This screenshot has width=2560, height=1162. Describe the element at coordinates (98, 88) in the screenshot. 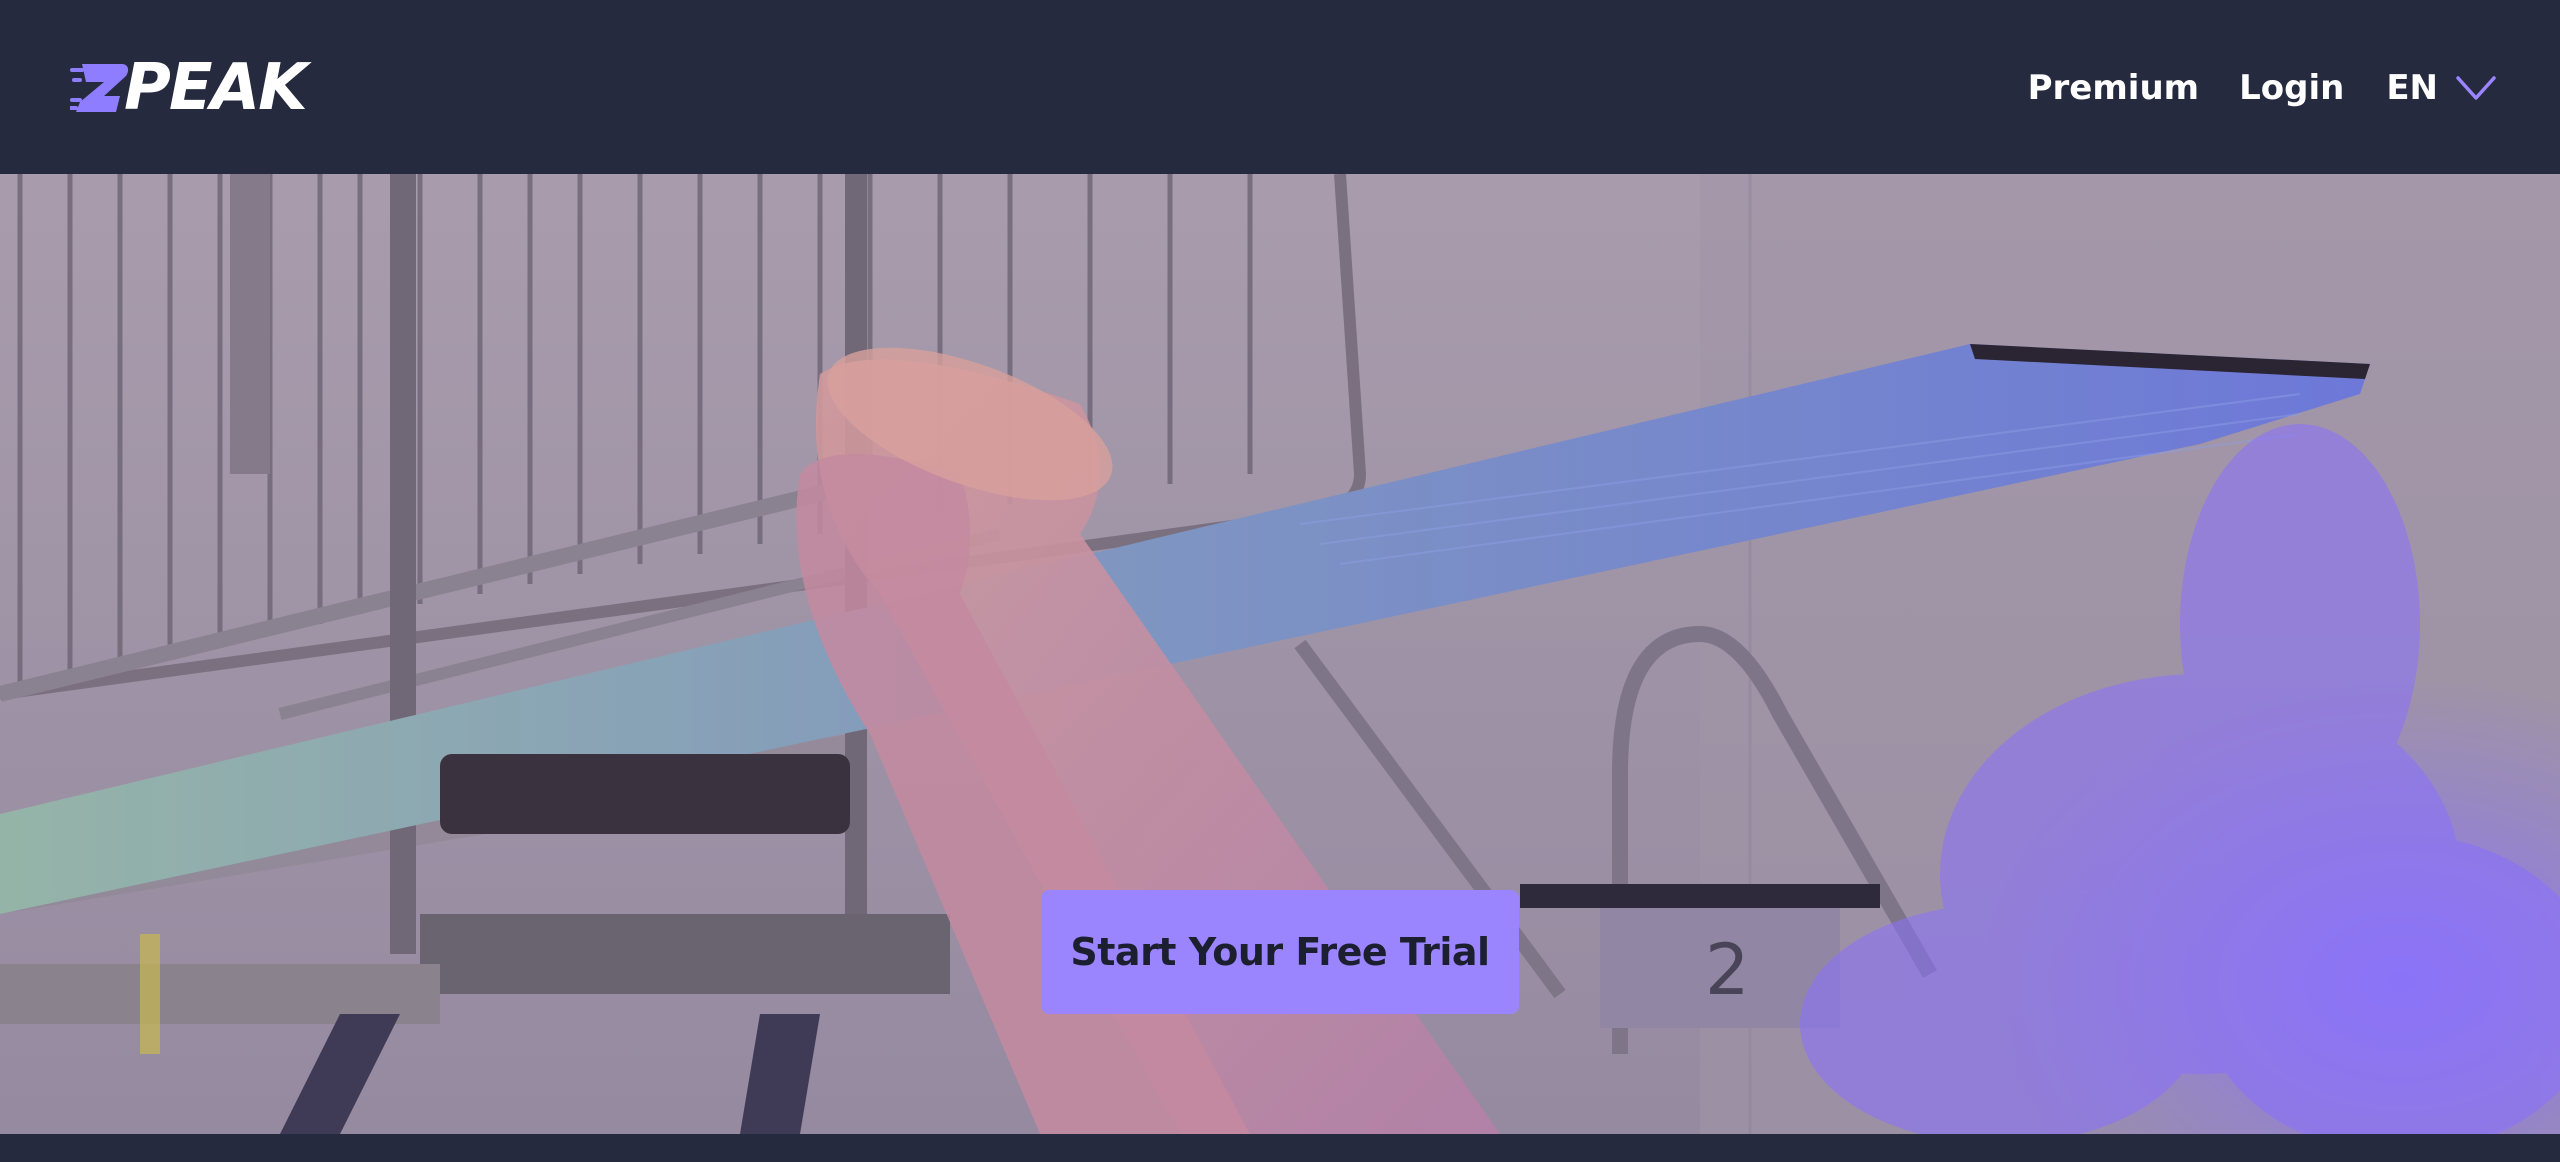

I see `logo-mark-icon` at that location.